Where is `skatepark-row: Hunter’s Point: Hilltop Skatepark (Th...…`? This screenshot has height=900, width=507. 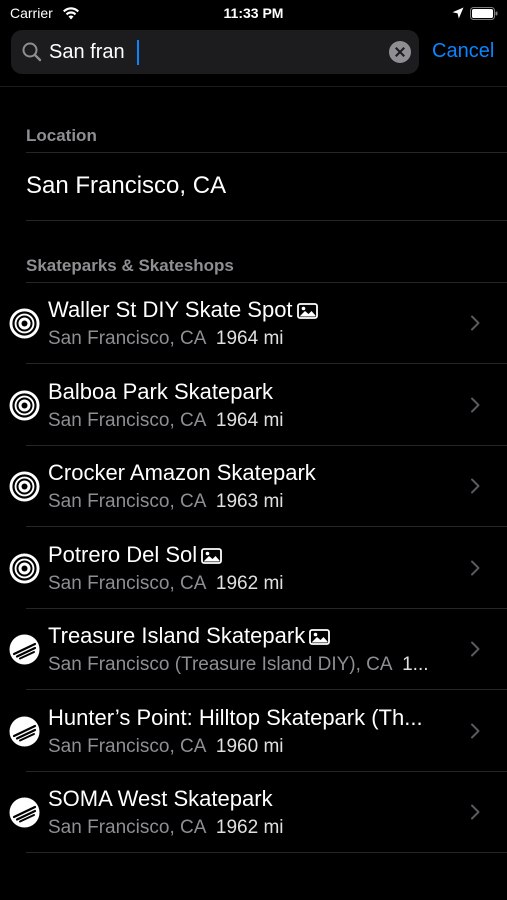
skatepark-row: Hunter’s Point: Hilltop Skatepark (Th...… is located at coordinates (253, 731).